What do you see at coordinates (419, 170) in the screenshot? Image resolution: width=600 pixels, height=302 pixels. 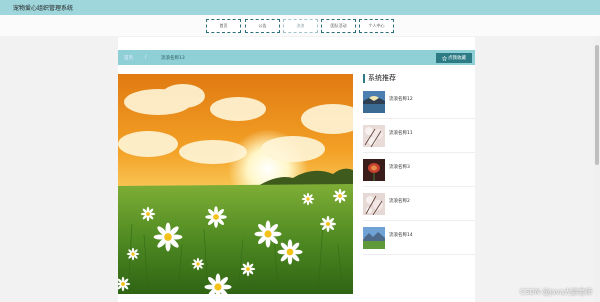 I see `recommend-item: 流浪名称3` at bounding box center [419, 170].